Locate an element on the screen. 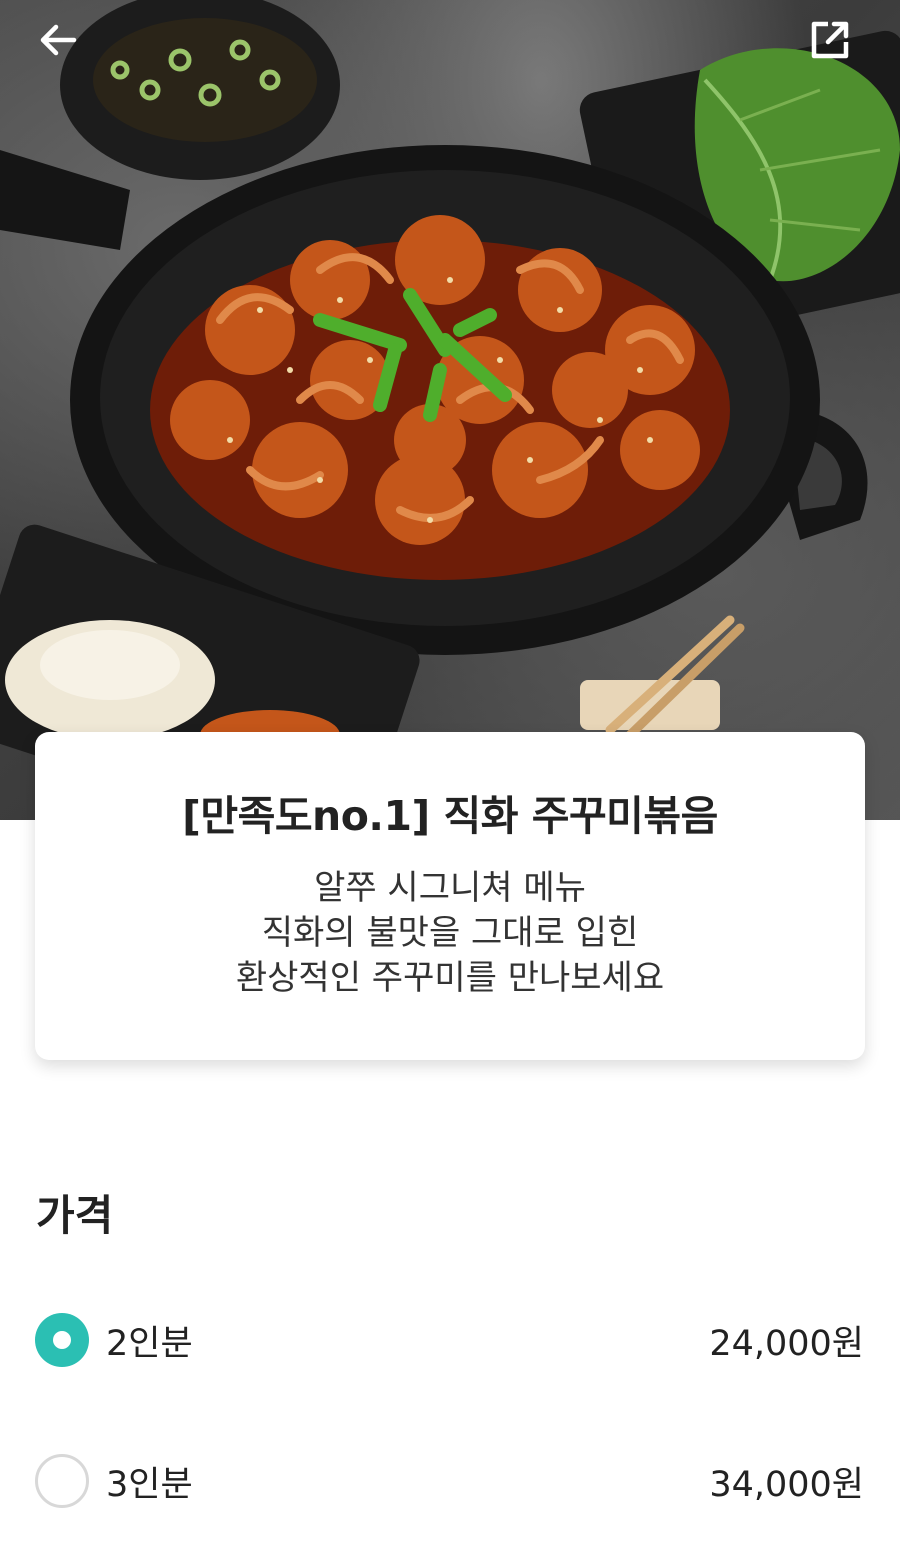 Image resolution: width=900 pixels, height=1541 pixels. arrow-left-icon is located at coordinates (58, 40).